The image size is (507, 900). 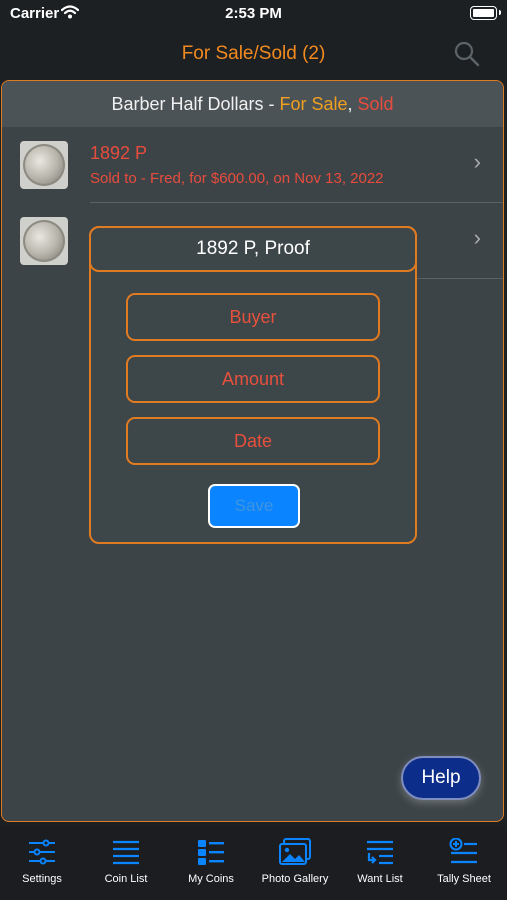 What do you see at coordinates (253, 441) in the screenshot?
I see `date-field: Date` at bounding box center [253, 441].